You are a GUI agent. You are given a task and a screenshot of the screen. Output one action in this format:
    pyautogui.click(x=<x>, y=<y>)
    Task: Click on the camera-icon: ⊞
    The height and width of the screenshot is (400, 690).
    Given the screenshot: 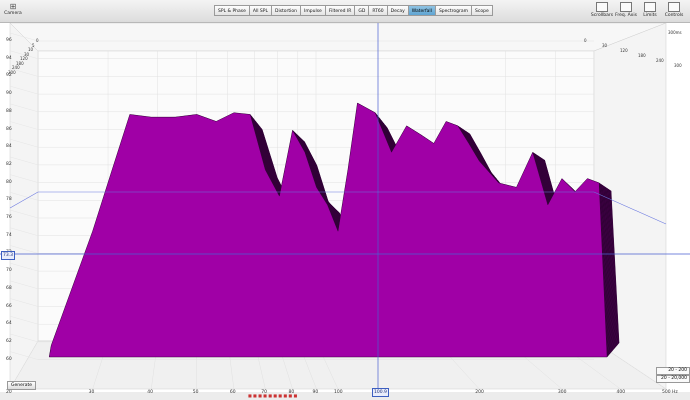 What is the action you would take?
    pyautogui.click(x=13, y=6)
    